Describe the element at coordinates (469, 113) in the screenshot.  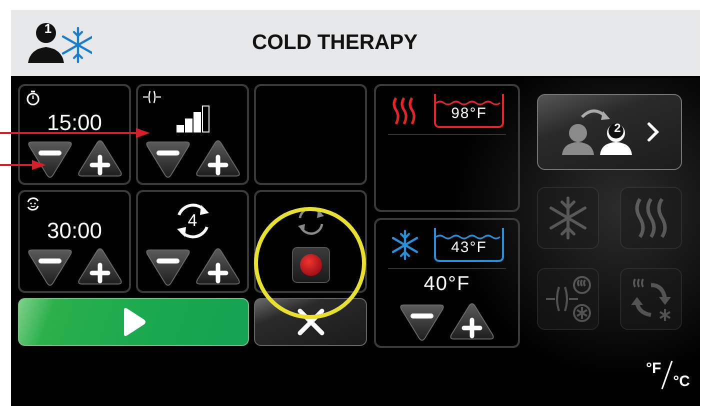
I see `reservoir-temperature: 98°F` at that location.